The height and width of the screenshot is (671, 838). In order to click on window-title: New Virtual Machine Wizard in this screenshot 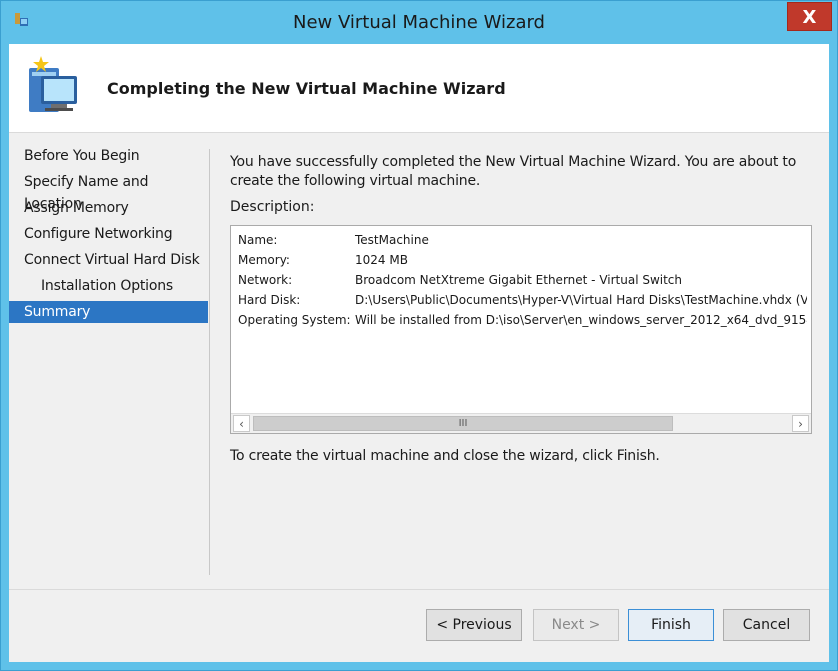, I will do `click(419, 22)`.